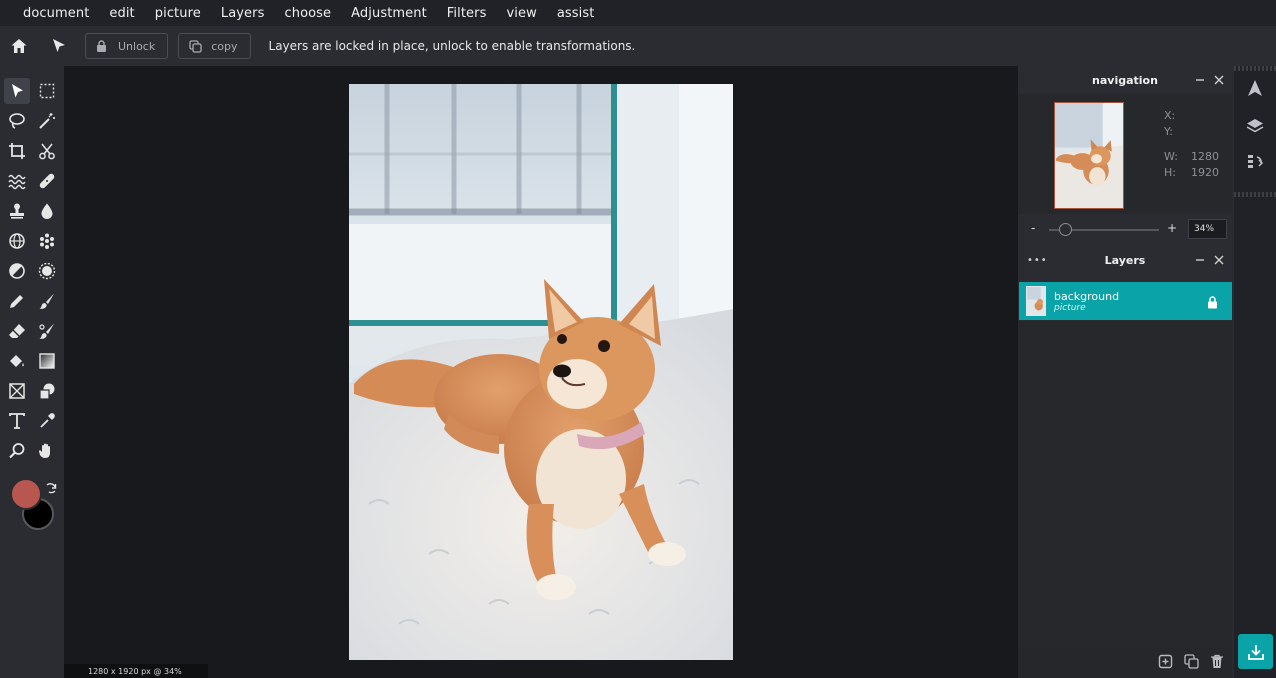  I want to click on burn-tool, so click(47, 271).